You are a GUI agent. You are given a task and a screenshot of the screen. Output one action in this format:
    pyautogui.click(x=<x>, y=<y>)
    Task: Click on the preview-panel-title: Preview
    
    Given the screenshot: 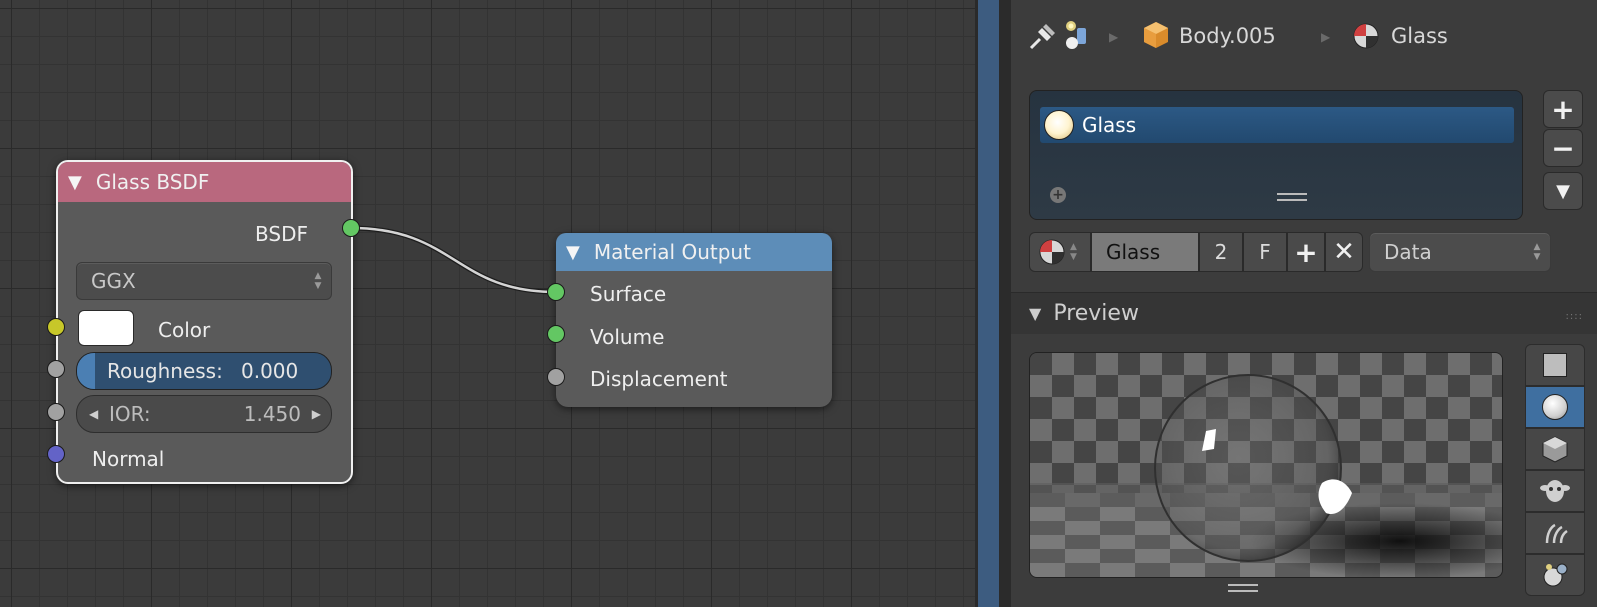 What is the action you would take?
    pyautogui.click(x=1096, y=313)
    